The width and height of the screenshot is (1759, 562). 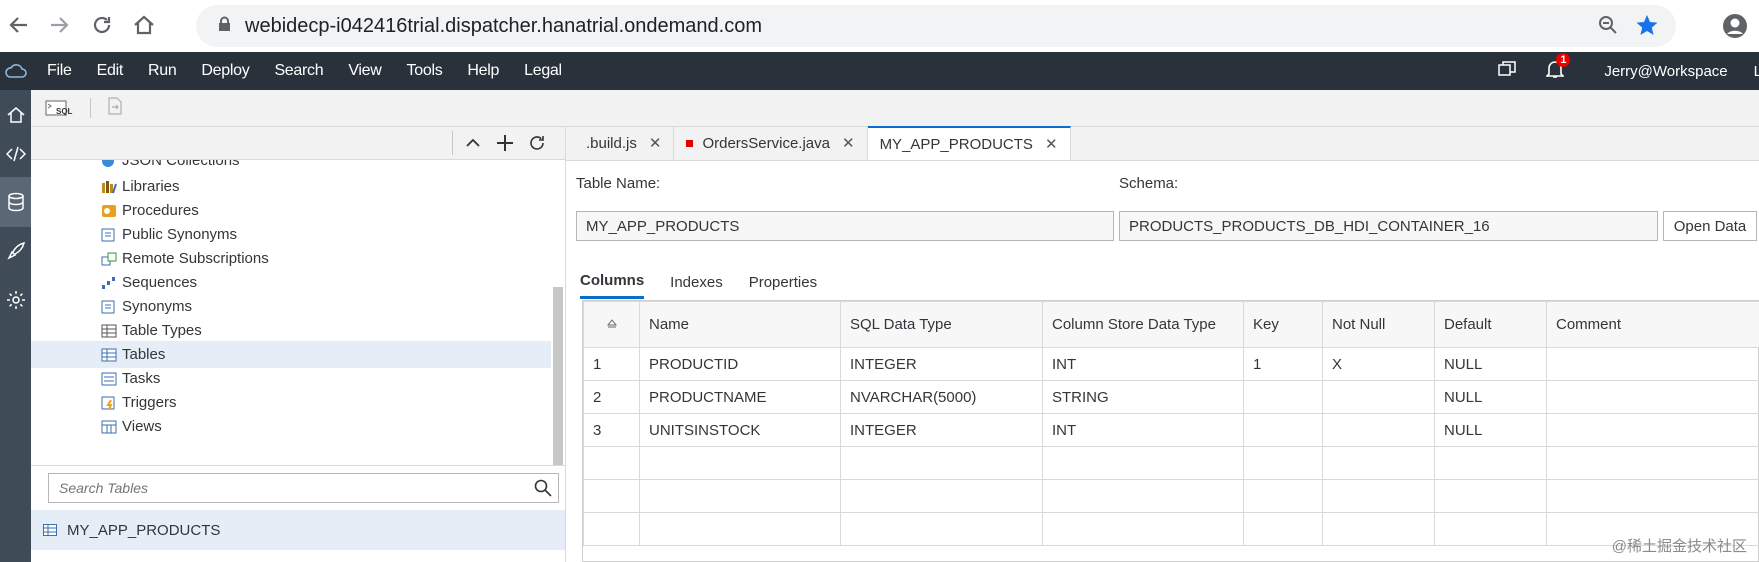 I want to click on editor-subtabs: Columns Indexes Properties, so click(x=711, y=282).